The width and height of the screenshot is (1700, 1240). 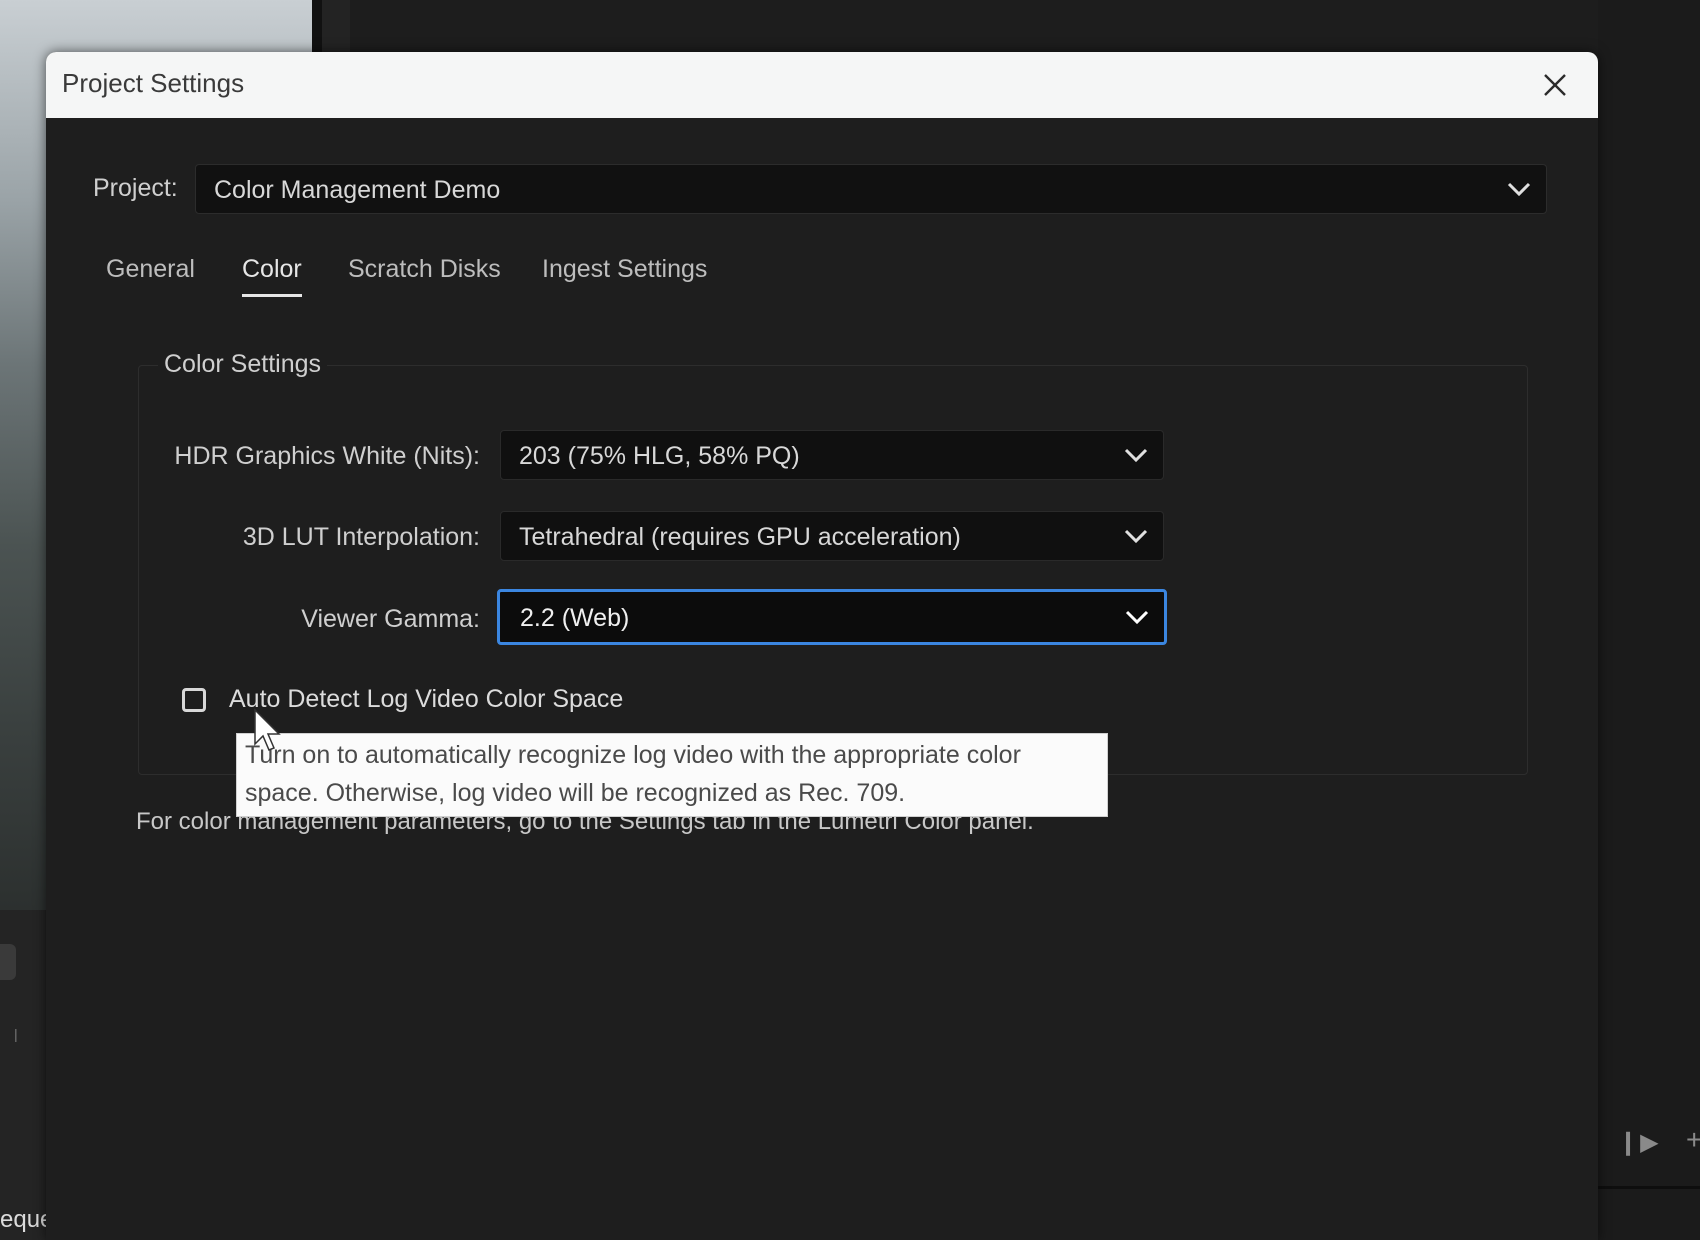 I want to click on project-select: Color Management Demo, so click(x=871, y=189).